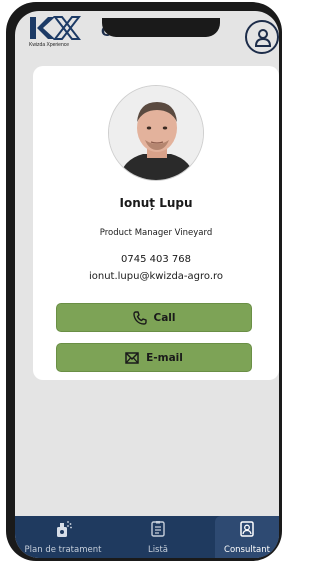 This screenshot has height=564, width=320. I want to click on user-icon, so click(263, 38).